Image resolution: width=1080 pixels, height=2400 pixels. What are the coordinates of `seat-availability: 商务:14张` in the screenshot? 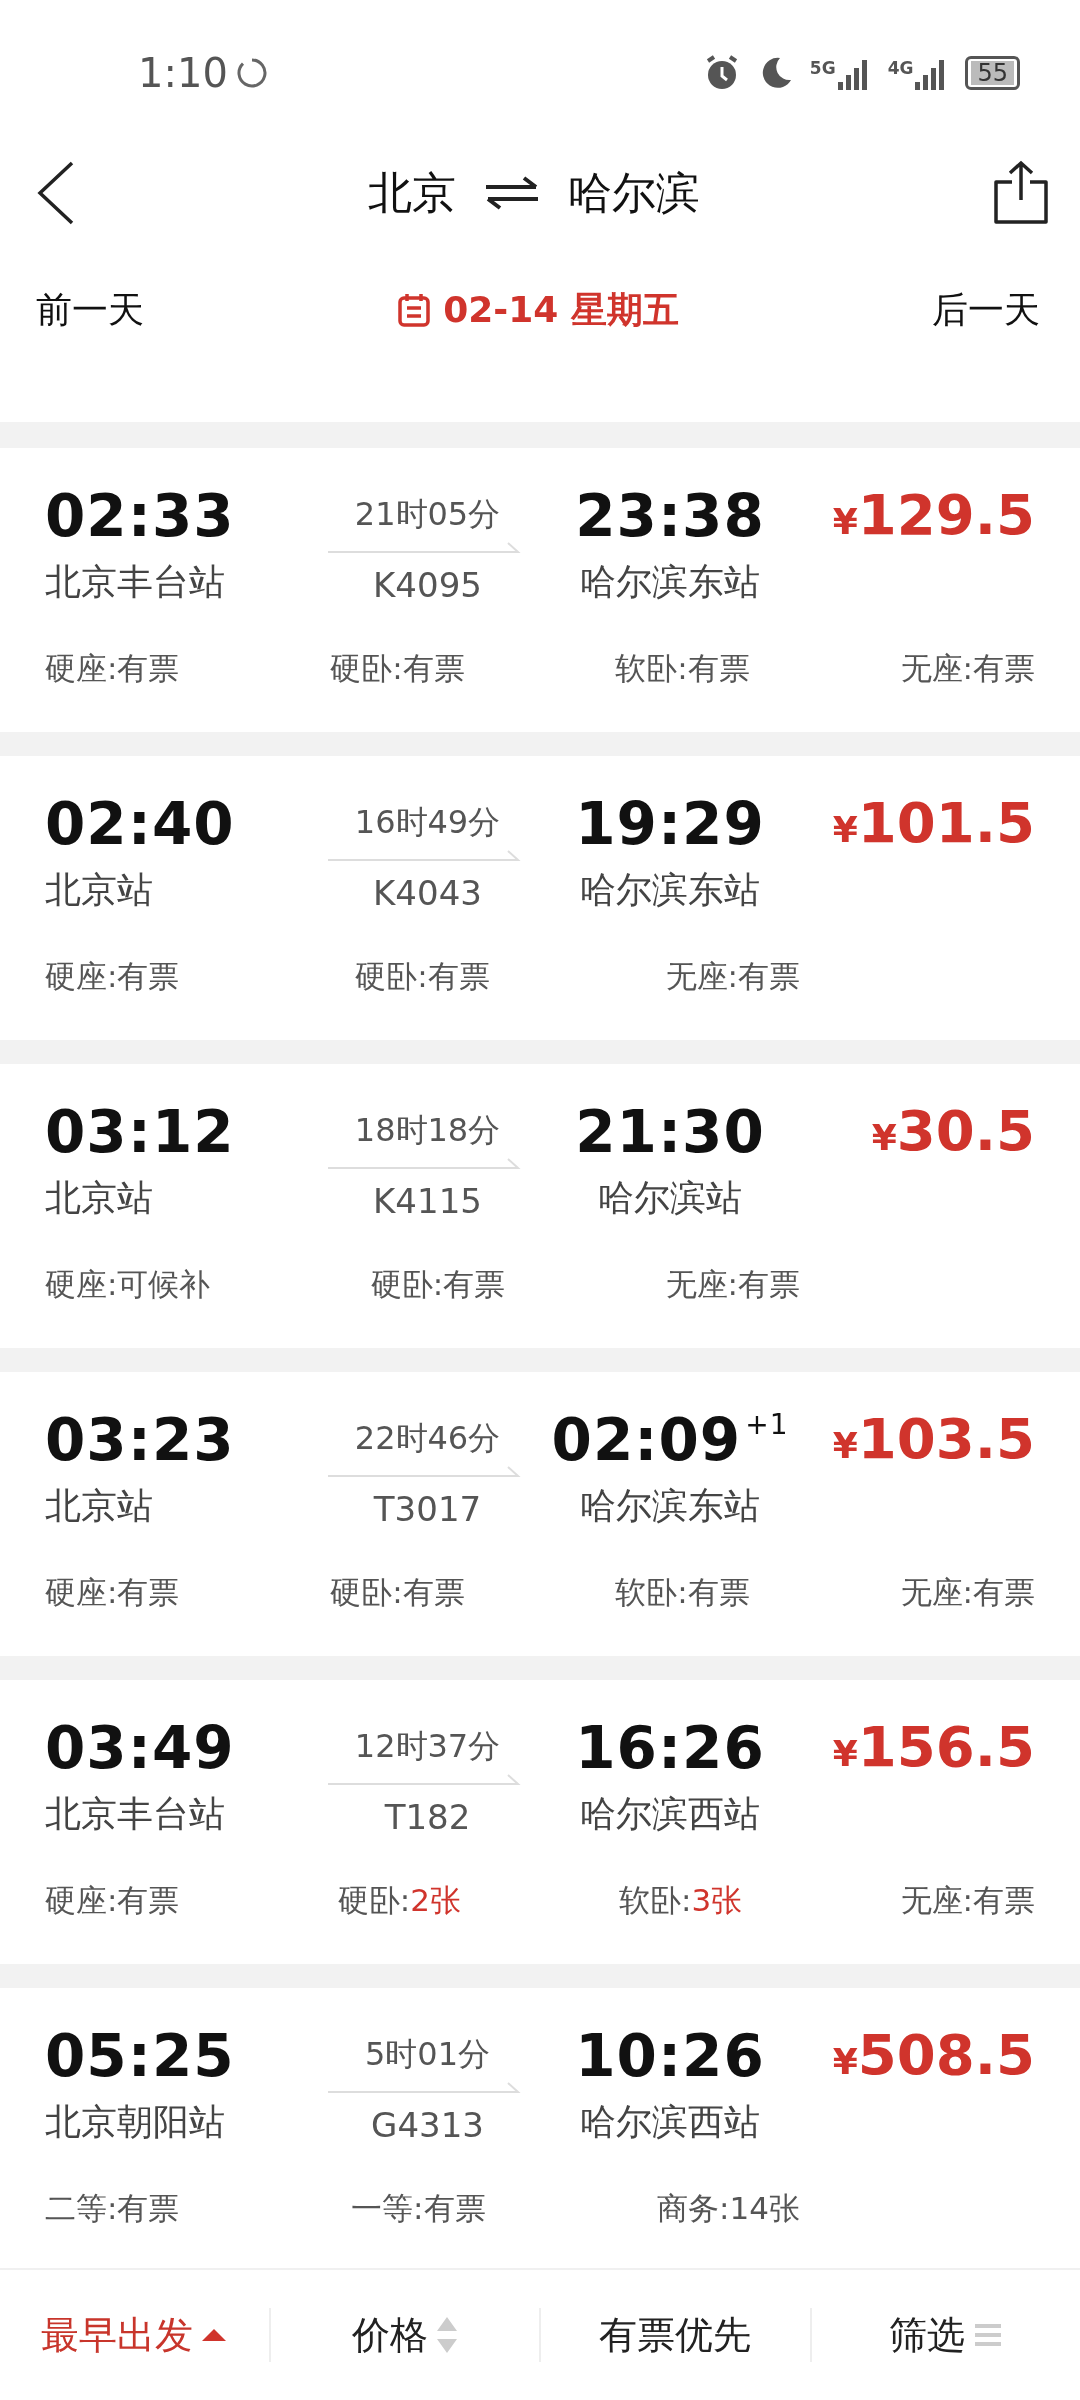 It's located at (728, 2208).